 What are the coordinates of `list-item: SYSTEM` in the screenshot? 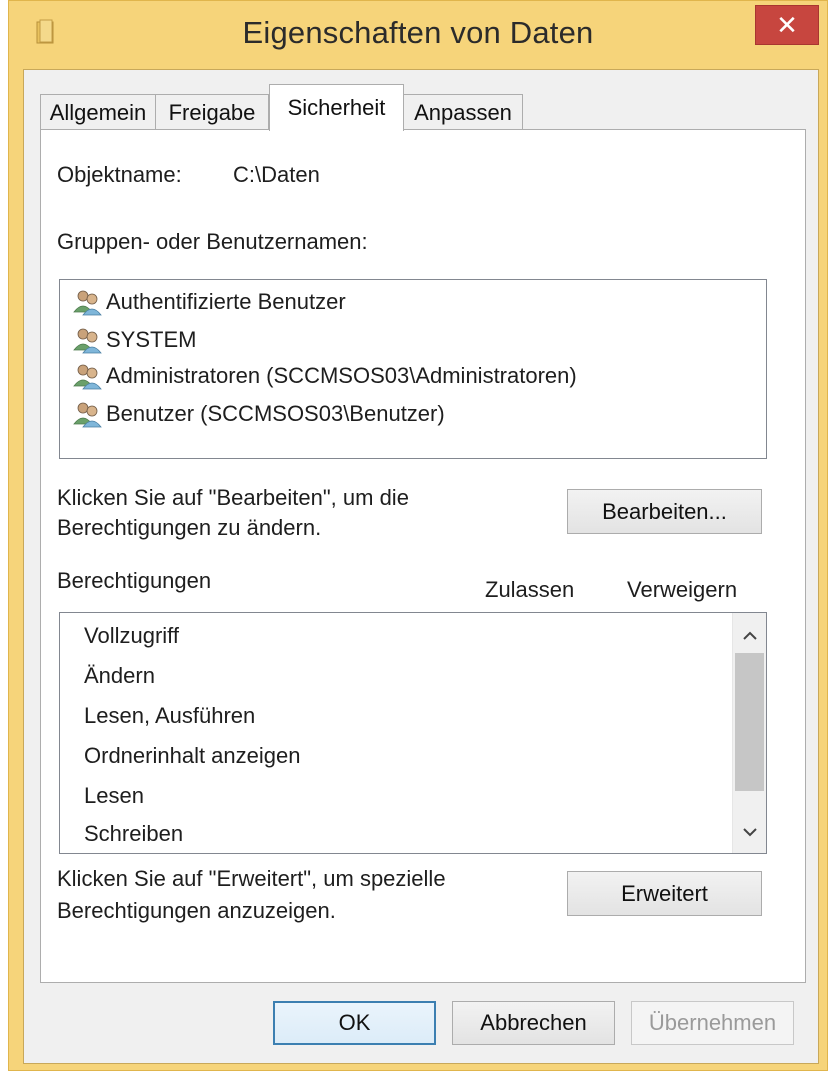 It's located at (134, 340).